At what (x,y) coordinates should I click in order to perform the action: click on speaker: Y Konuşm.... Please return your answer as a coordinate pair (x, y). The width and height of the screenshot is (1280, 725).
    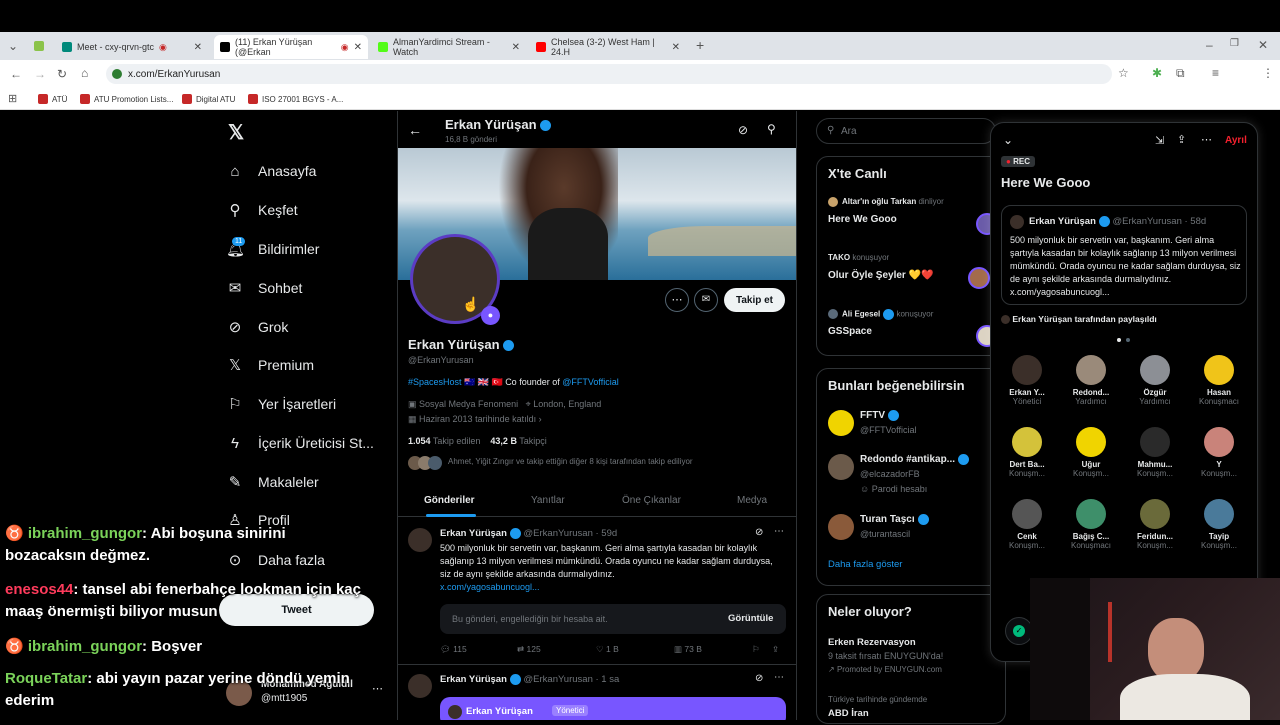
    Looking at the image, I should click on (1219, 452).